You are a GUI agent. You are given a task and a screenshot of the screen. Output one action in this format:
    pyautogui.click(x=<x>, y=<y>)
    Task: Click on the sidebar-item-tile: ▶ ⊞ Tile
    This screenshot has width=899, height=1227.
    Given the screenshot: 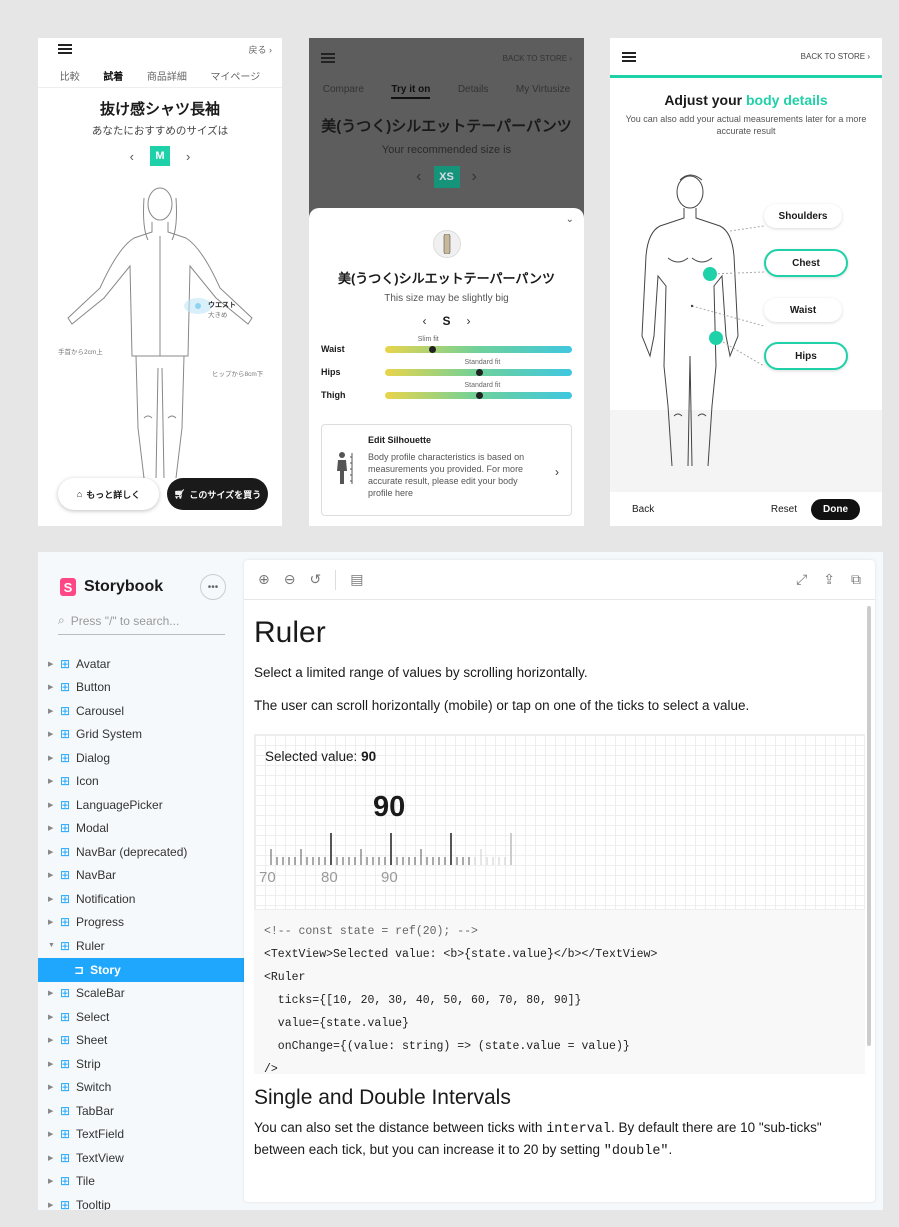 What is the action you would take?
    pyautogui.click(x=141, y=1182)
    